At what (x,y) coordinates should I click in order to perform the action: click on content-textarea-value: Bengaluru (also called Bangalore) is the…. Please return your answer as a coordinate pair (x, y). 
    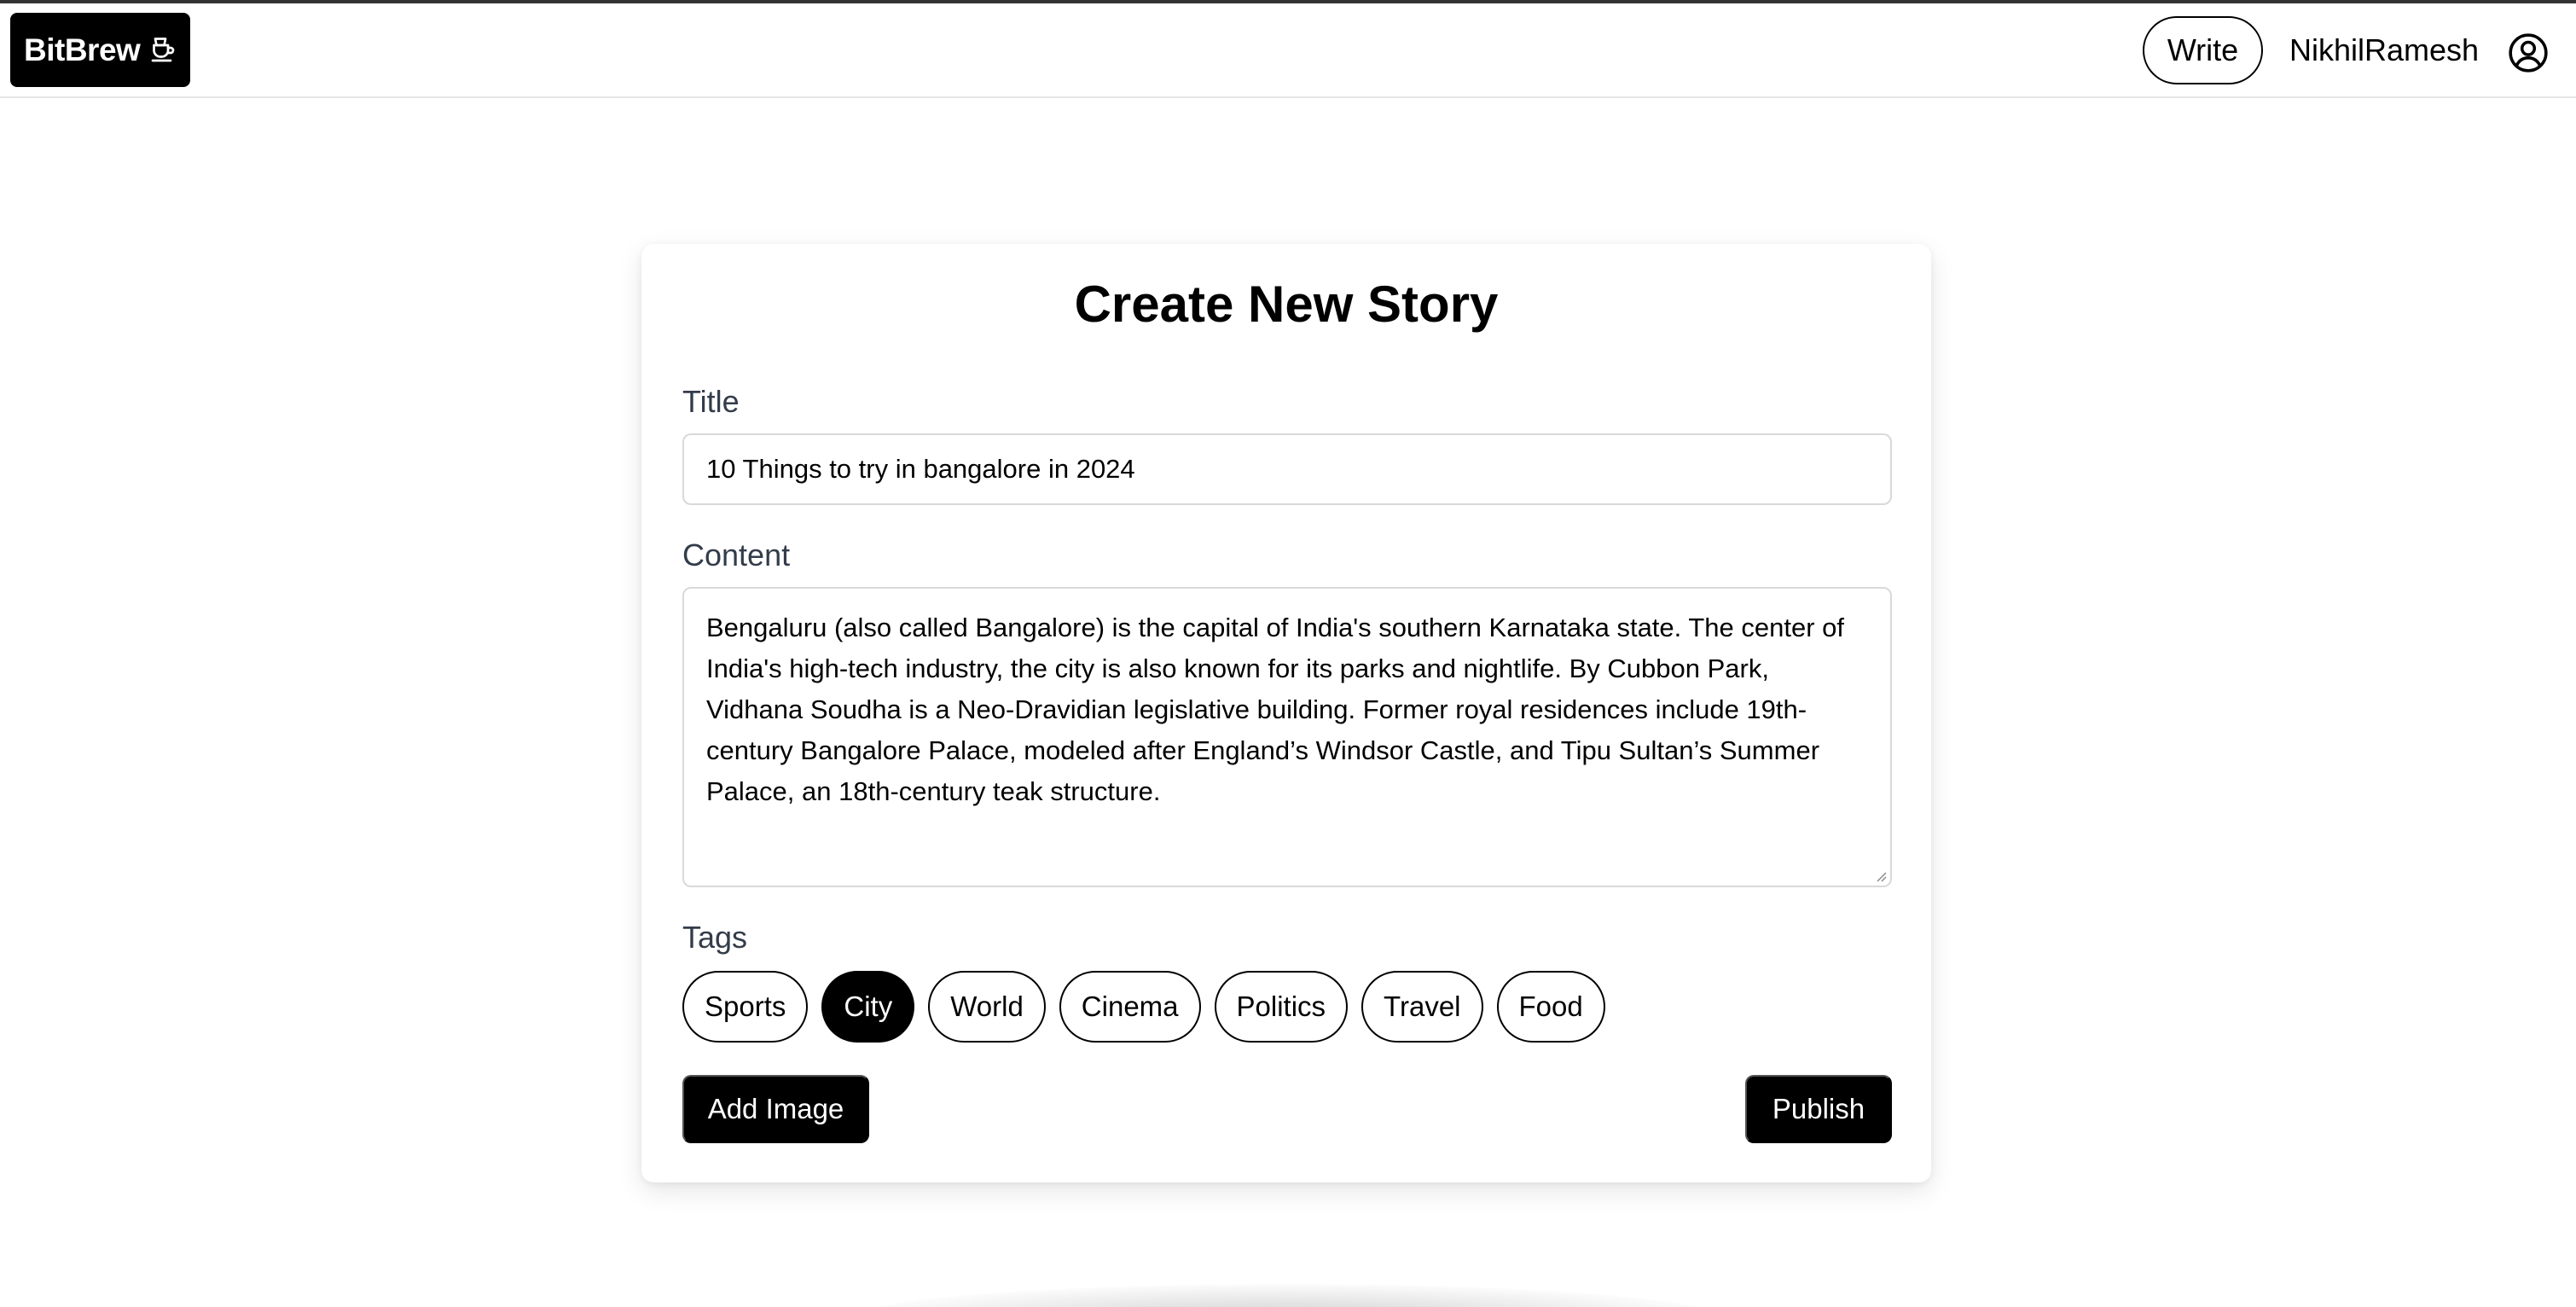
    Looking at the image, I should click on (1275, 709).